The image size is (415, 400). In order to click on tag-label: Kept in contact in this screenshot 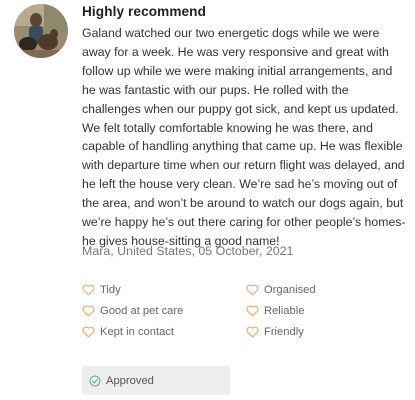, I will do `click(137, 332)`.